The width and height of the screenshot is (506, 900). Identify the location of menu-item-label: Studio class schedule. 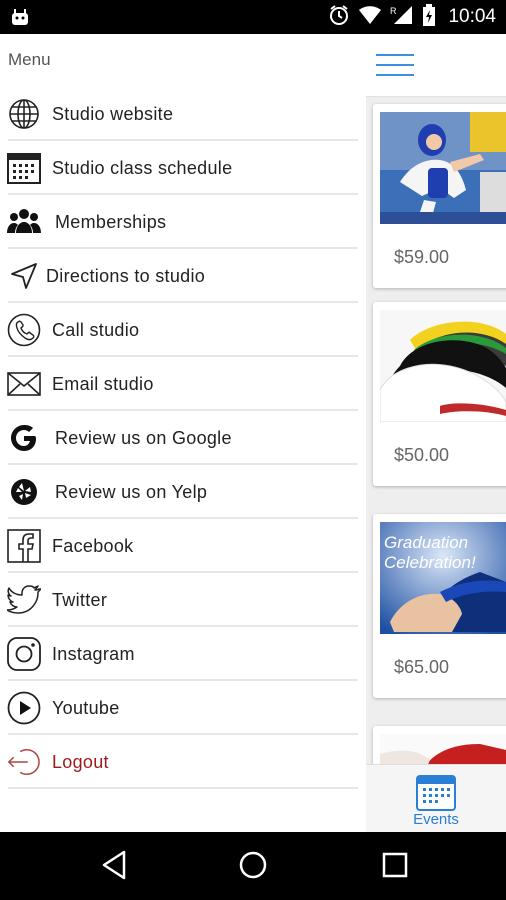
(142, 168).